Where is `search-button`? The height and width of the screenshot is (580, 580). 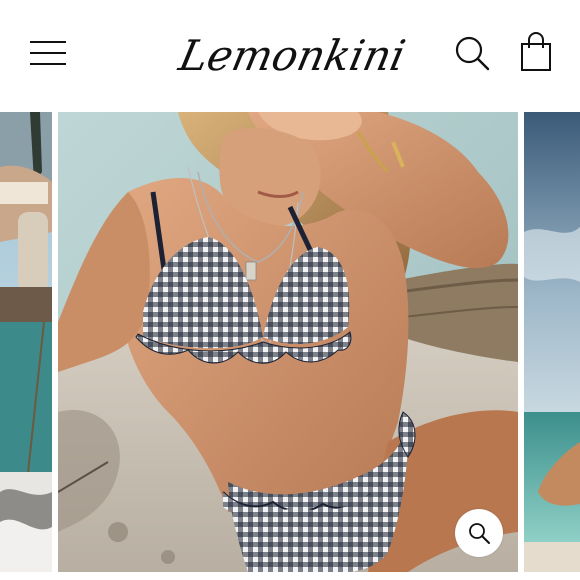 search-button is located at coordinates (472, 53).